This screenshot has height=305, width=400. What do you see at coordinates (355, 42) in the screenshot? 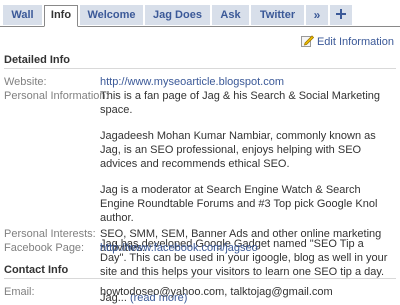
I see `edit-information-label: Edit Information` at bounding box center [355, 42].